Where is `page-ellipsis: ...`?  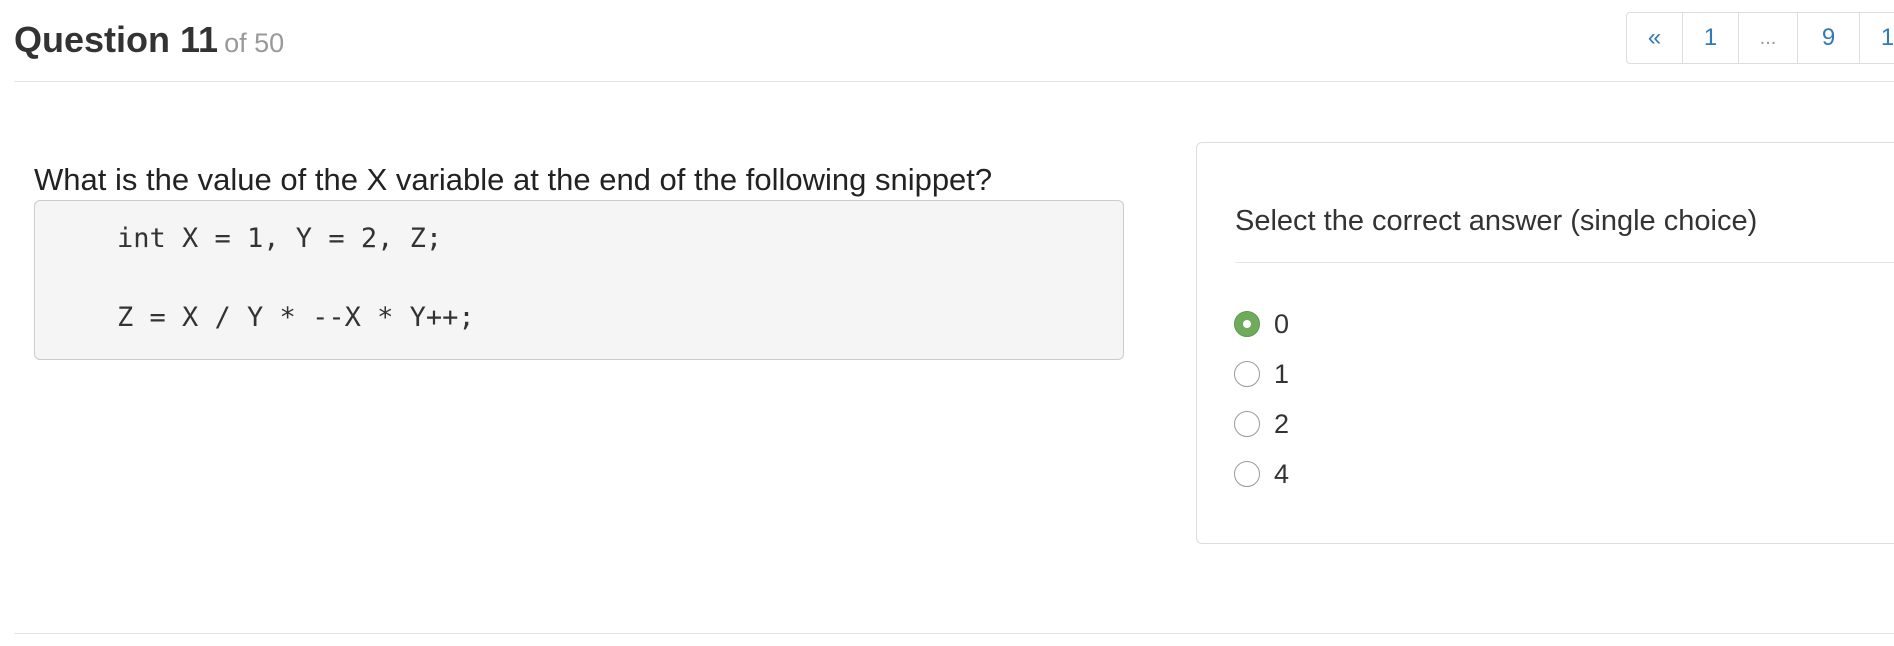 page-ellipsis: ... is located at coordinates (1768, 38).